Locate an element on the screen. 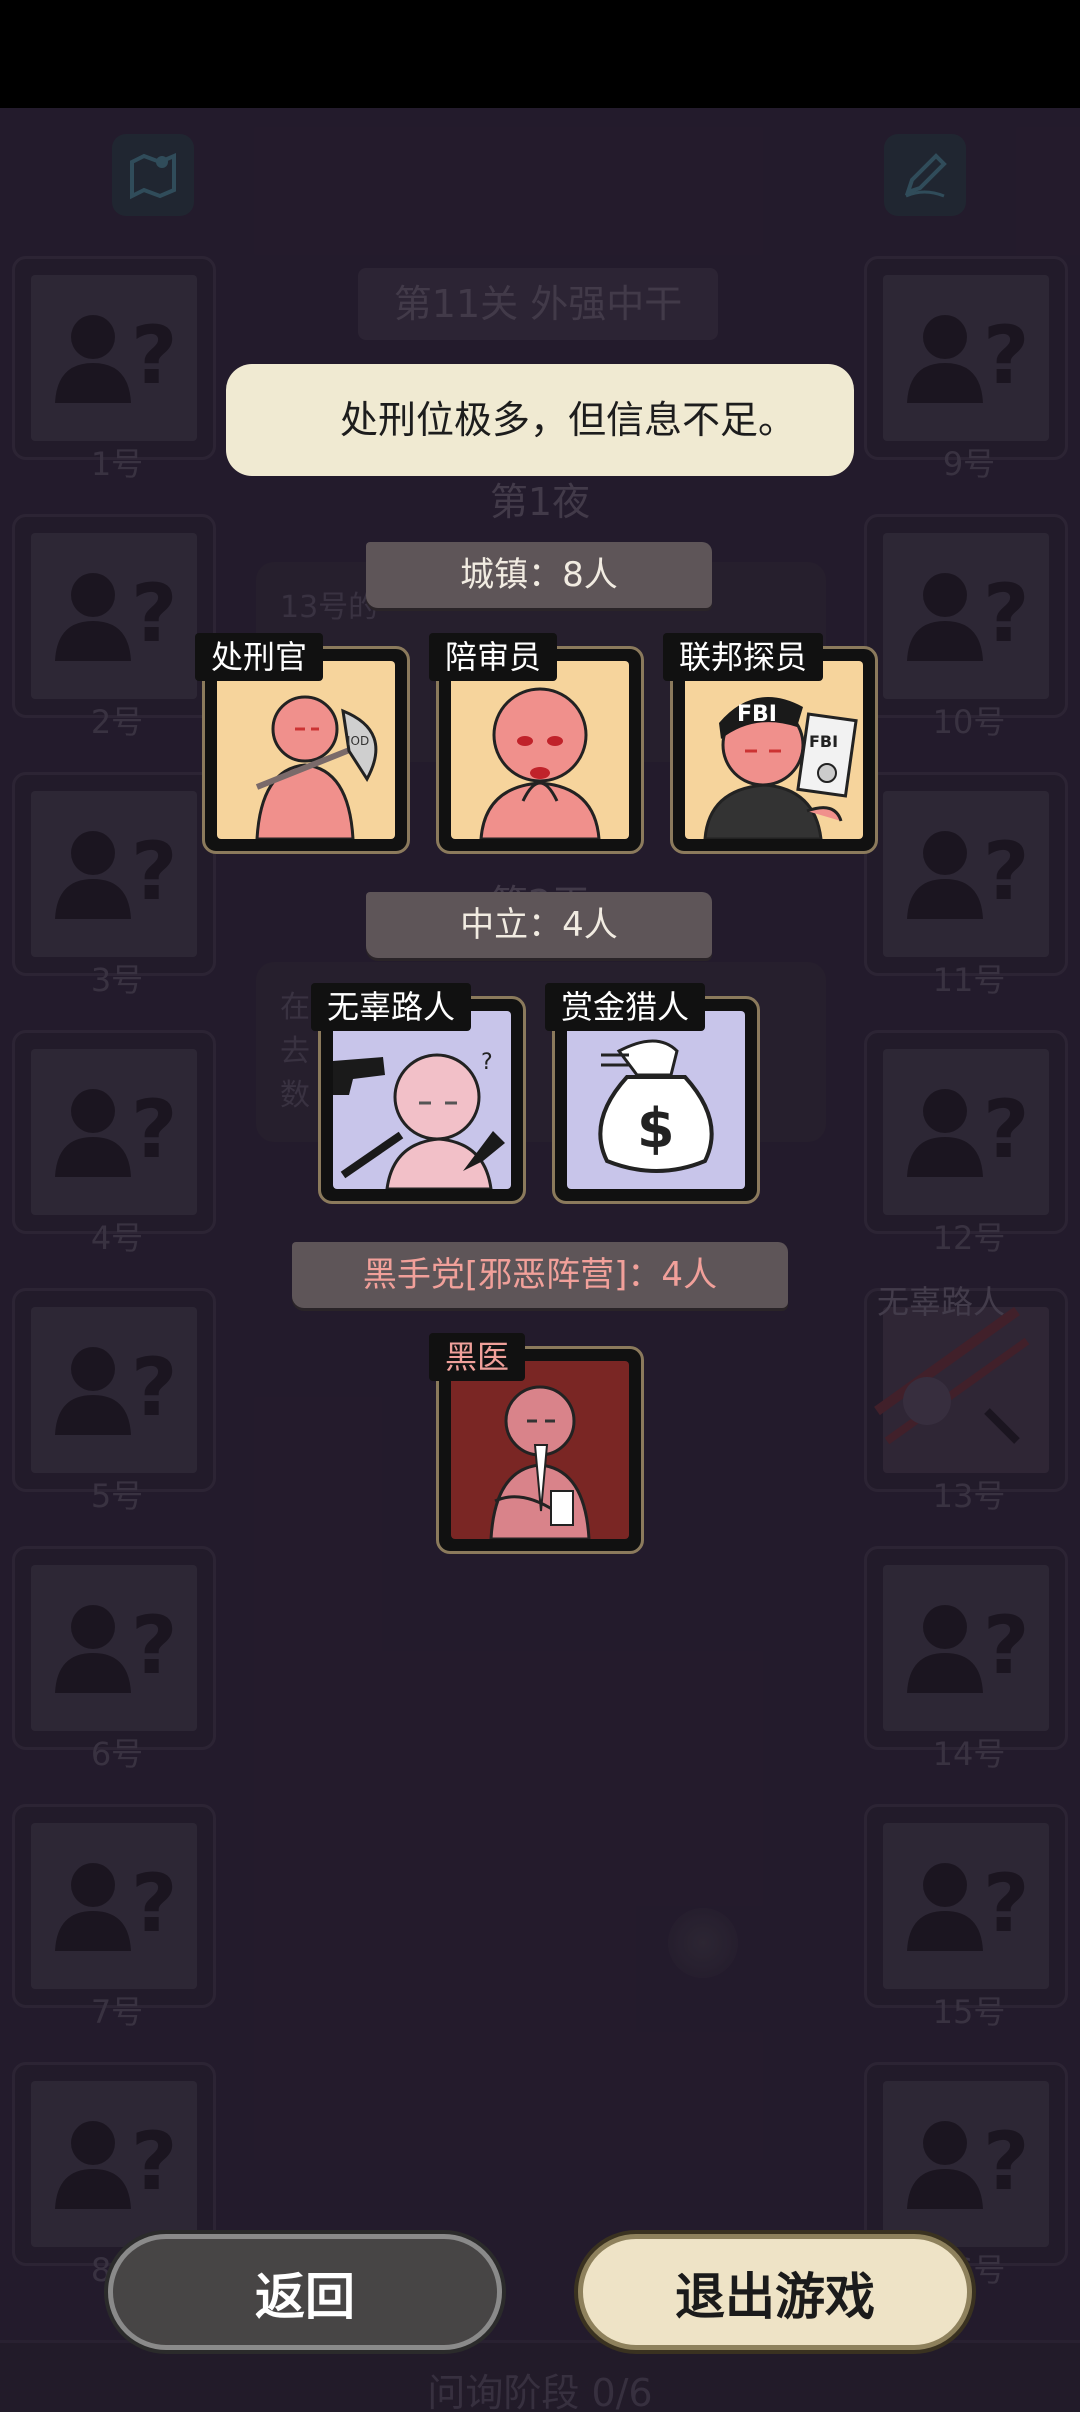 This screenshot has width=1080, height=2412. mafia-section-label: 黑手党[邪恶阵营]：4人 is located at coordinates (540, 1275).